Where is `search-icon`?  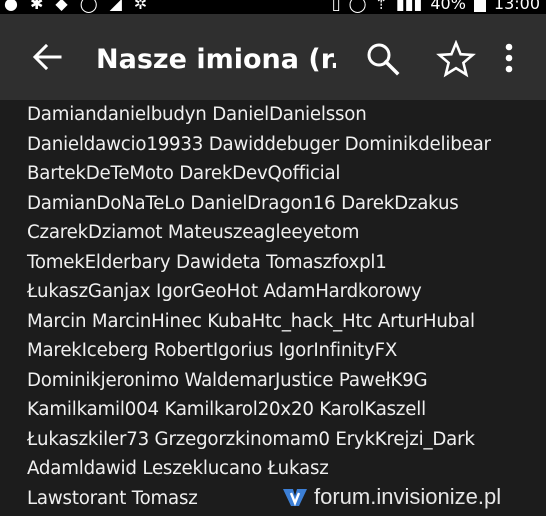
search-icon is located at coordinates (383, 59).